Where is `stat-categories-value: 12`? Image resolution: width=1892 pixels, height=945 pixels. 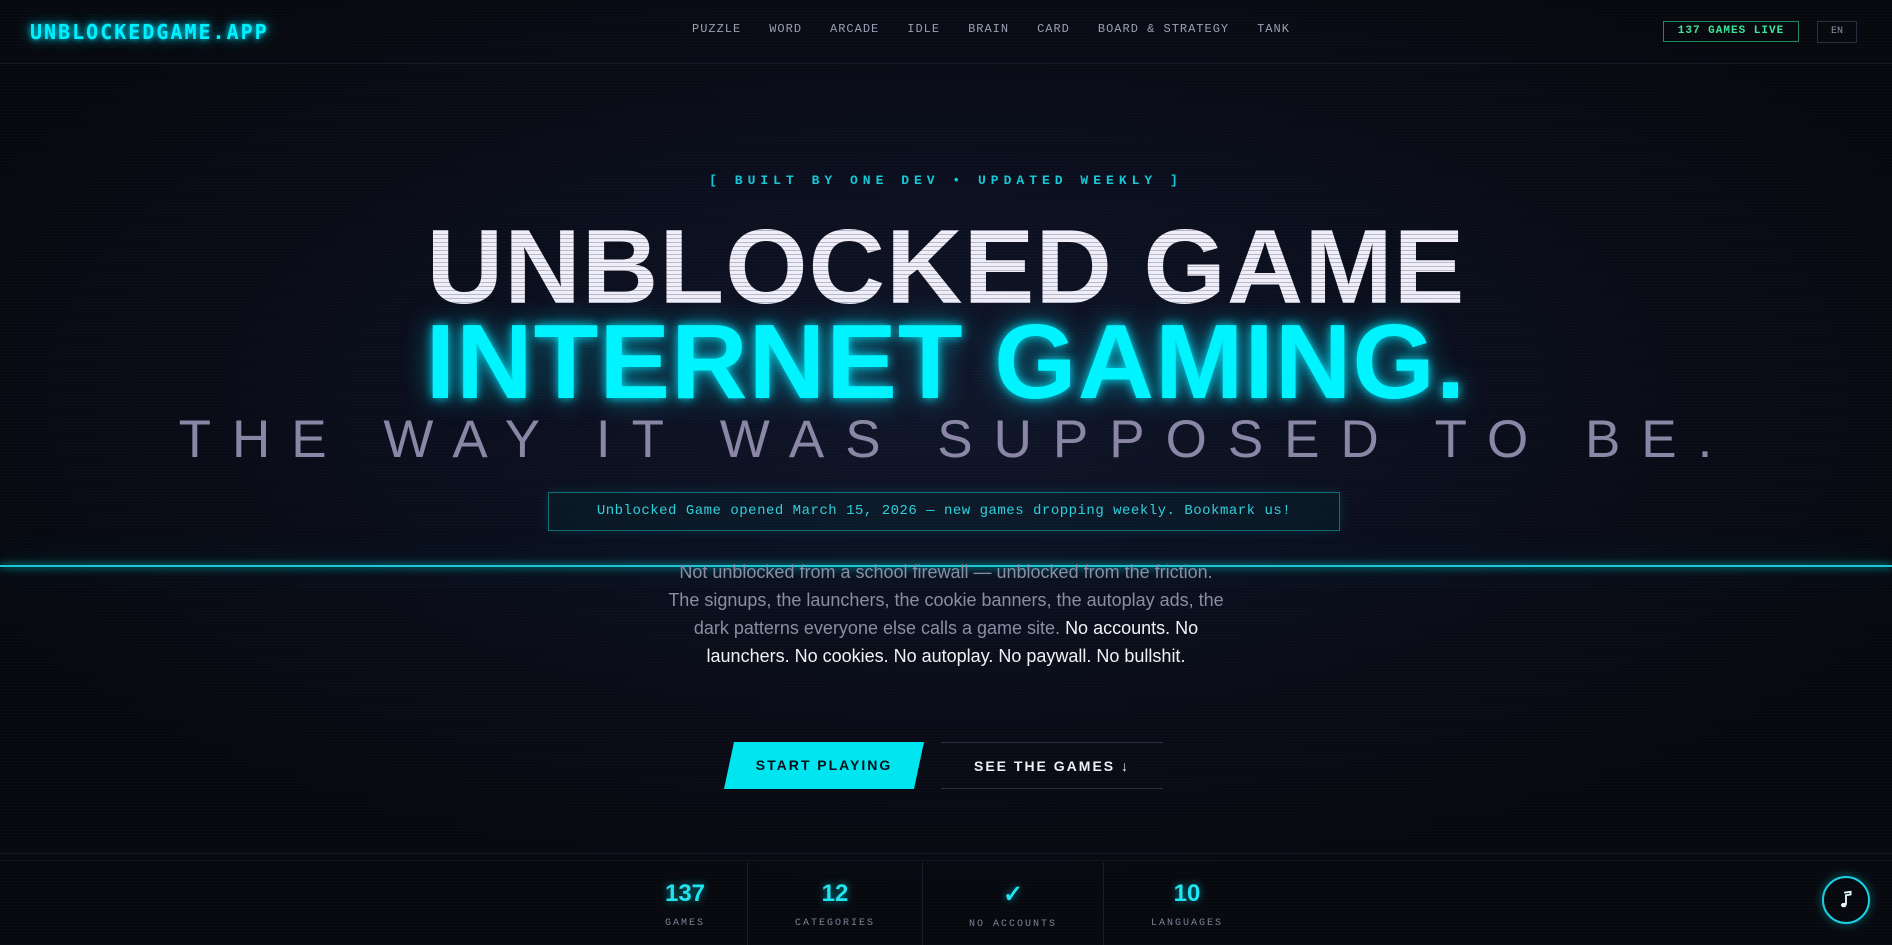
stat-categories-value: 12 is located at coordinates (835, 893).